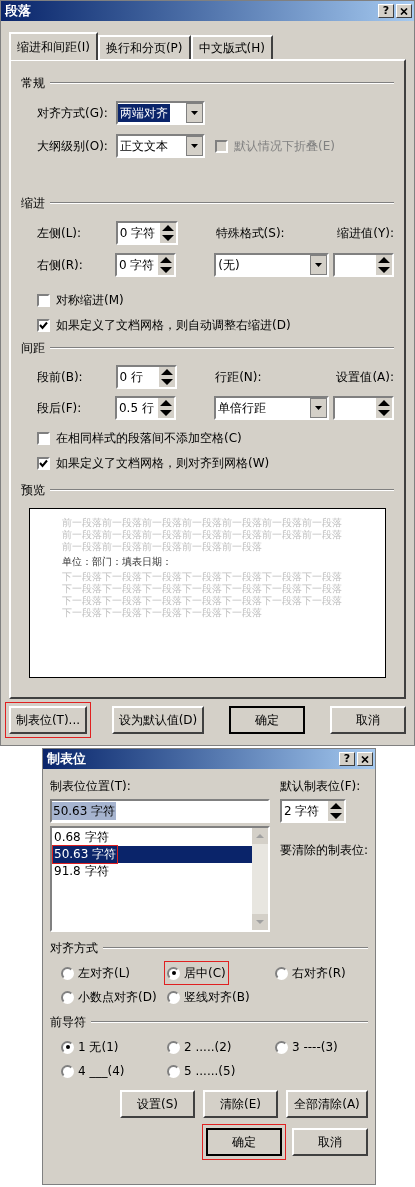  What do you see at coordinates (323, 850) in the screenshot?
I see `field-label: 要清除的制表位:` at bounding box center [323, 850].